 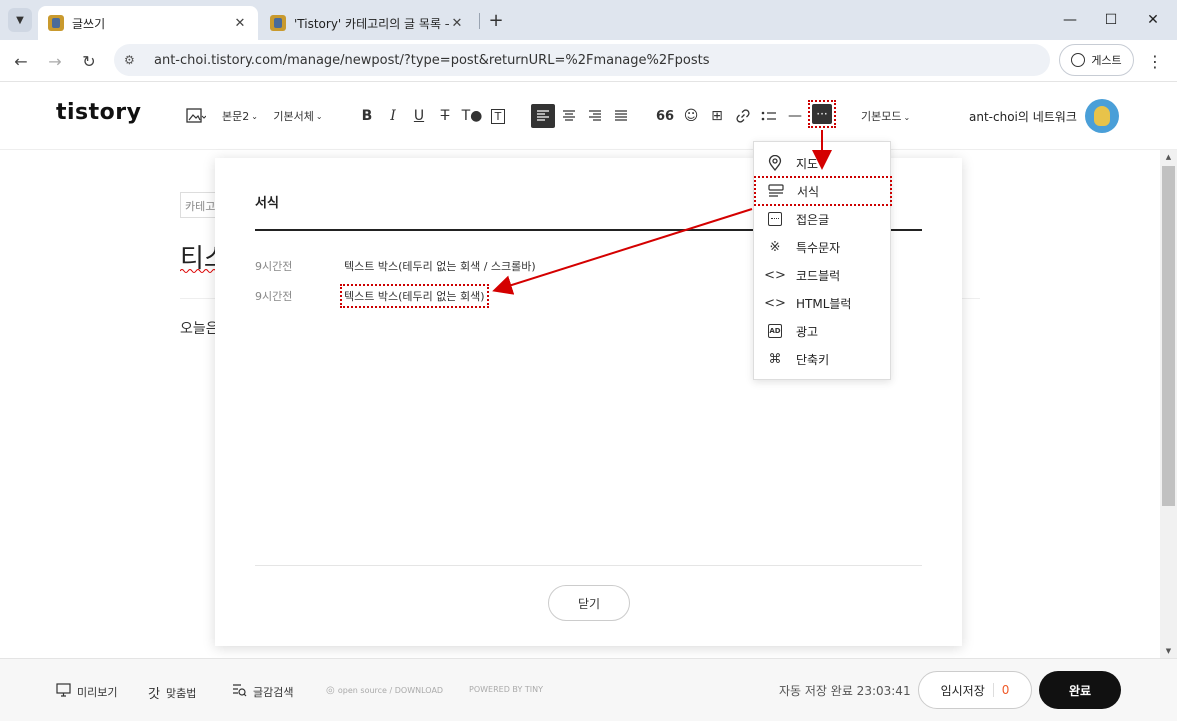 I want to click on tab-write: 글쓰기 ✕, so click(x=148, y=23).